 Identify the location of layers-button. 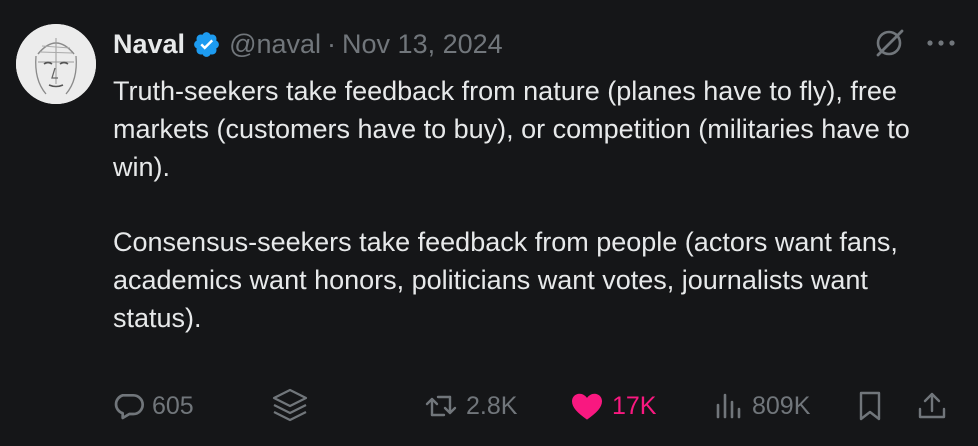
(290, 406).